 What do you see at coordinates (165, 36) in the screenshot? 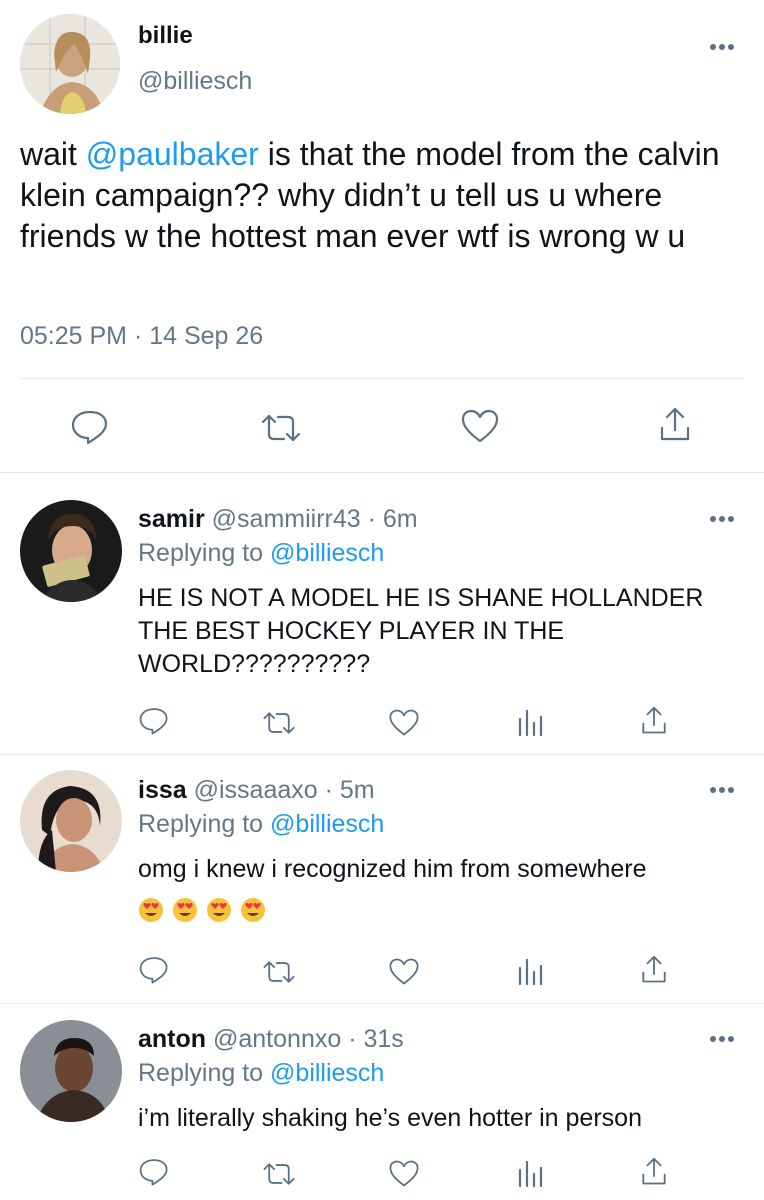
I see `author-name: billie` at bounding box center [165, 36].